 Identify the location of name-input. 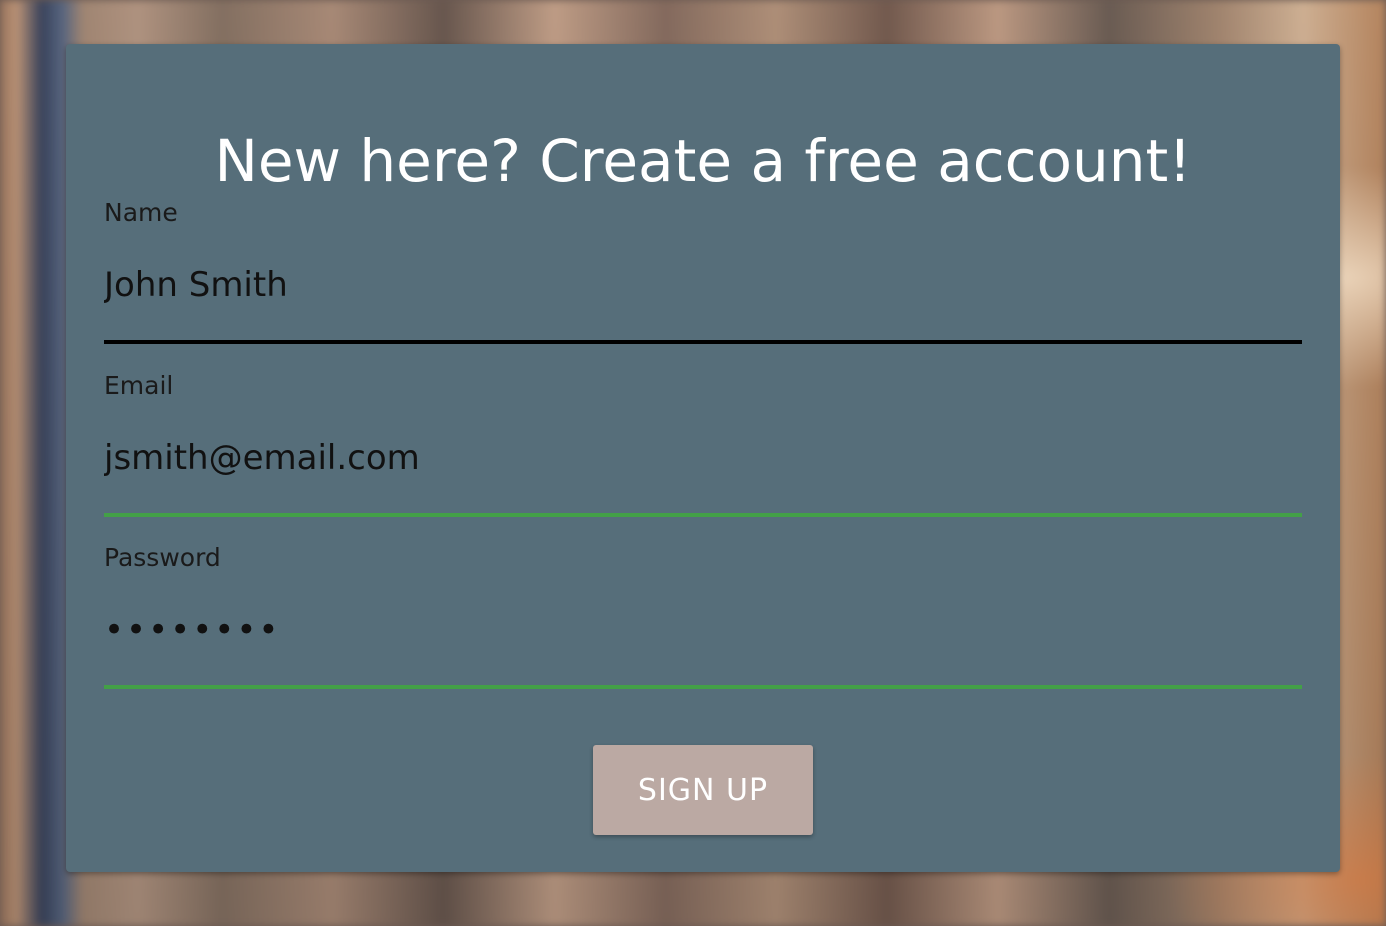
(703, 285).